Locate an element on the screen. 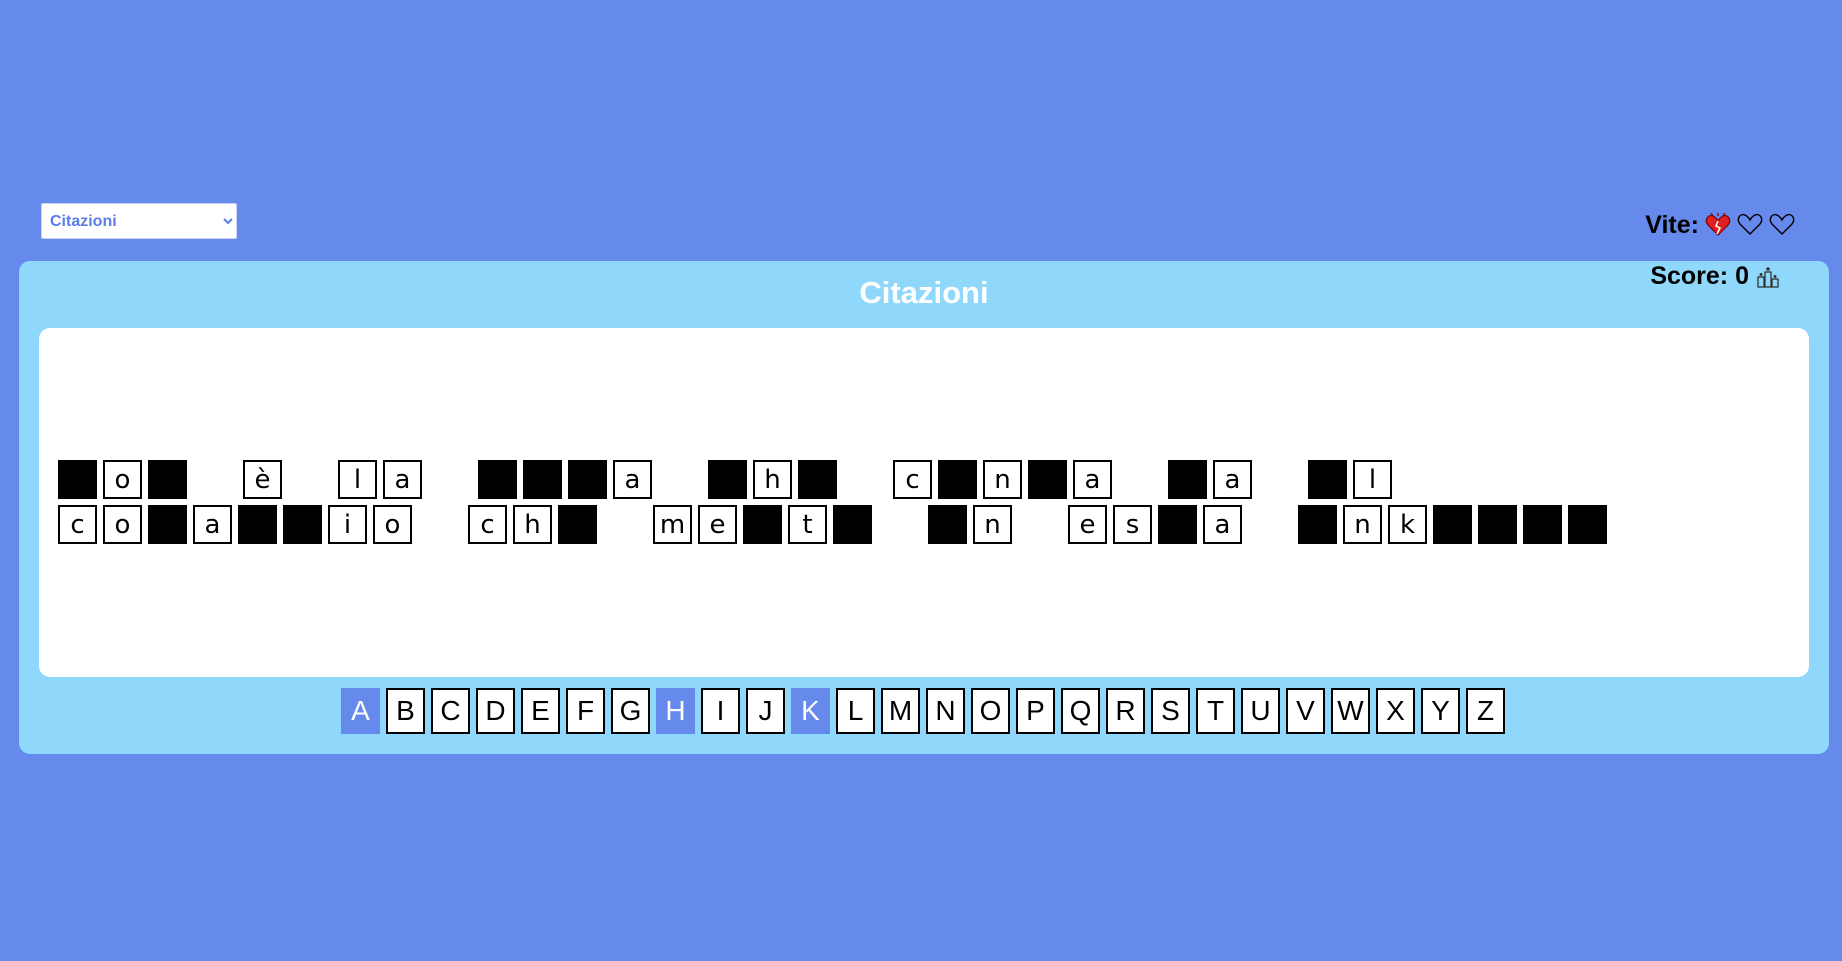 The height and width of the screenshot is (961, 1842). phrase-word: a is located at coordinates (1213, 479).